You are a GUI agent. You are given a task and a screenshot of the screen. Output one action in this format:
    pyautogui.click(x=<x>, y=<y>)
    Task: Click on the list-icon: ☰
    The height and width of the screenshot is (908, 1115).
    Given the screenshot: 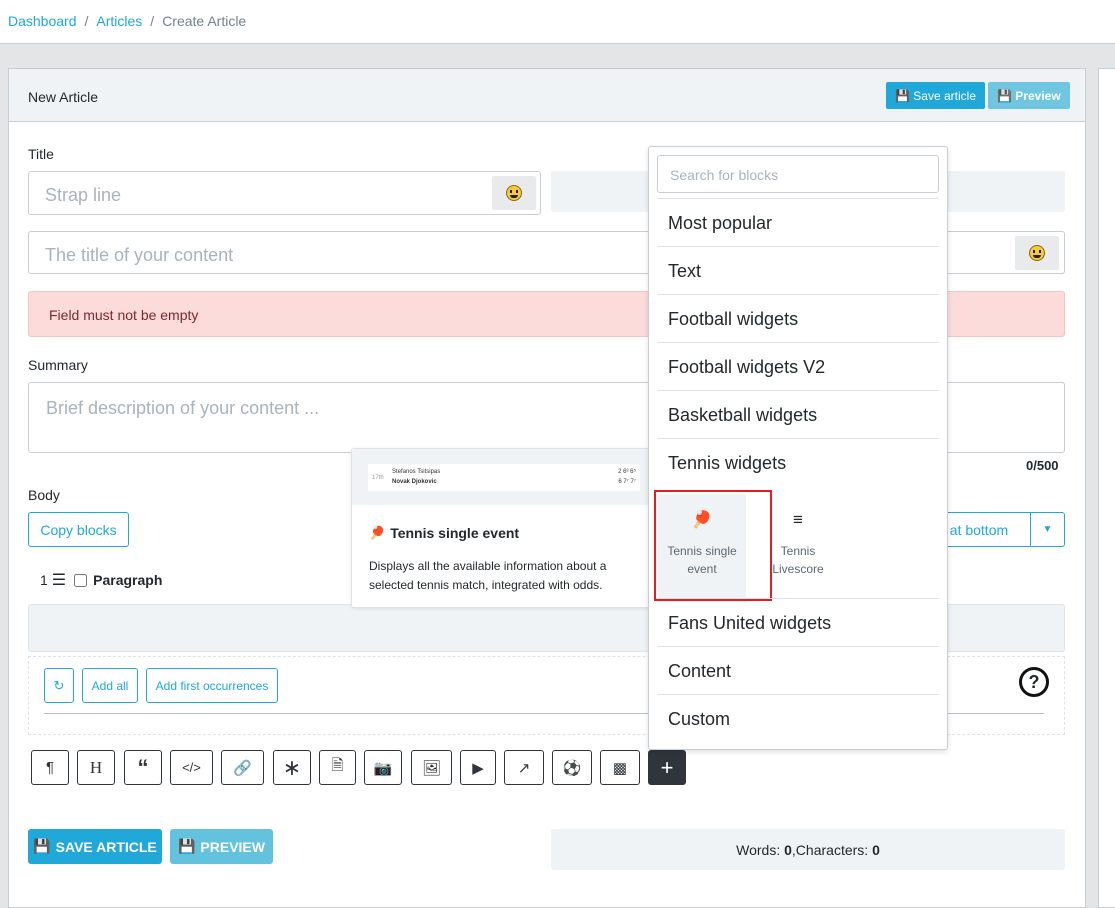 What is the action you would take?
    pyautogui.click(x=59, y=580)
    